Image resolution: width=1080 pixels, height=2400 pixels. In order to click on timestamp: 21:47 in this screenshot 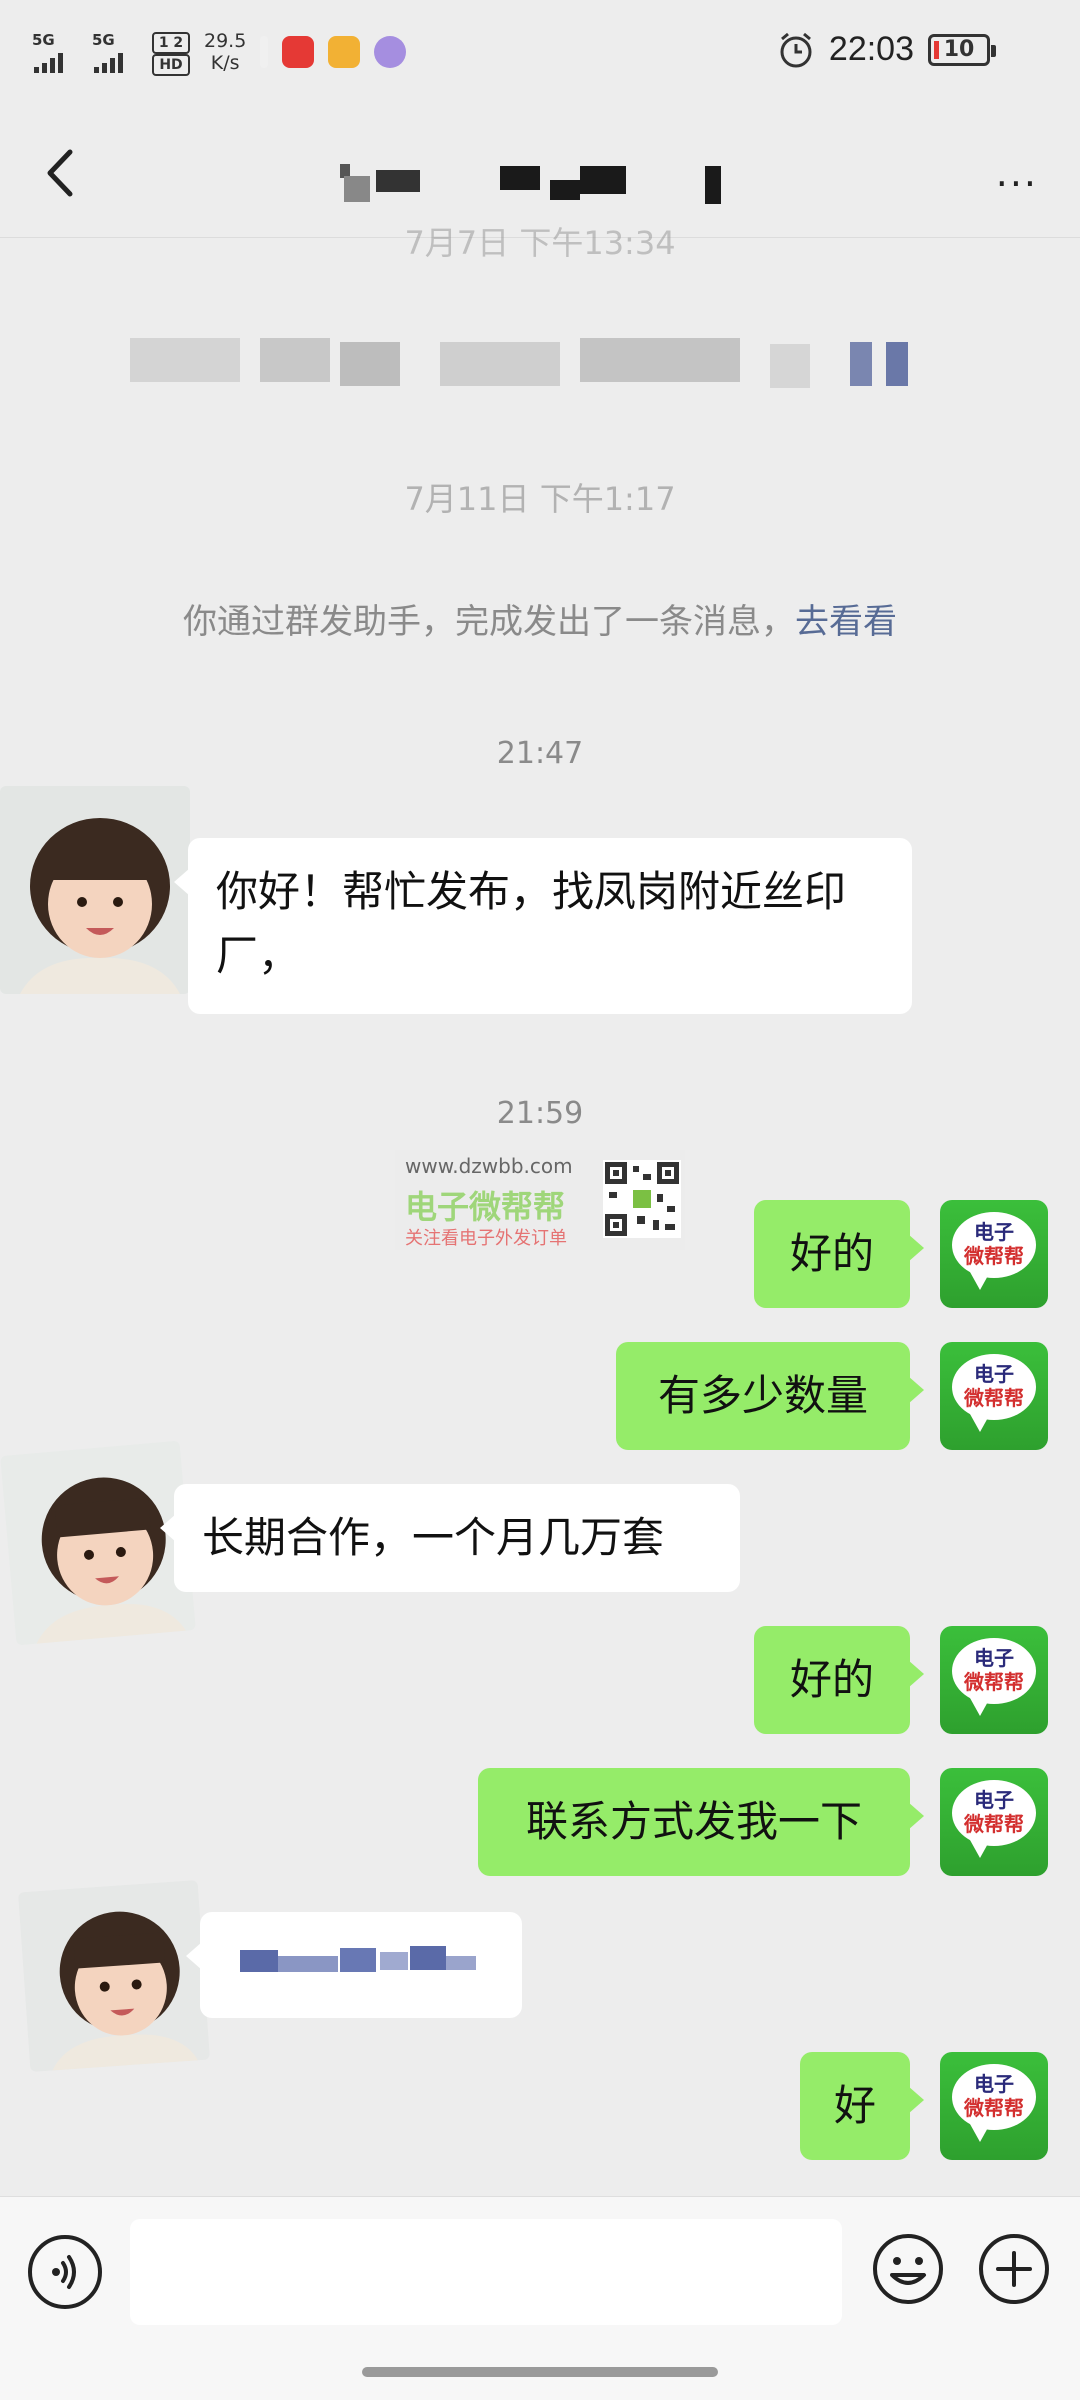, I will do `click(540, 753)`.